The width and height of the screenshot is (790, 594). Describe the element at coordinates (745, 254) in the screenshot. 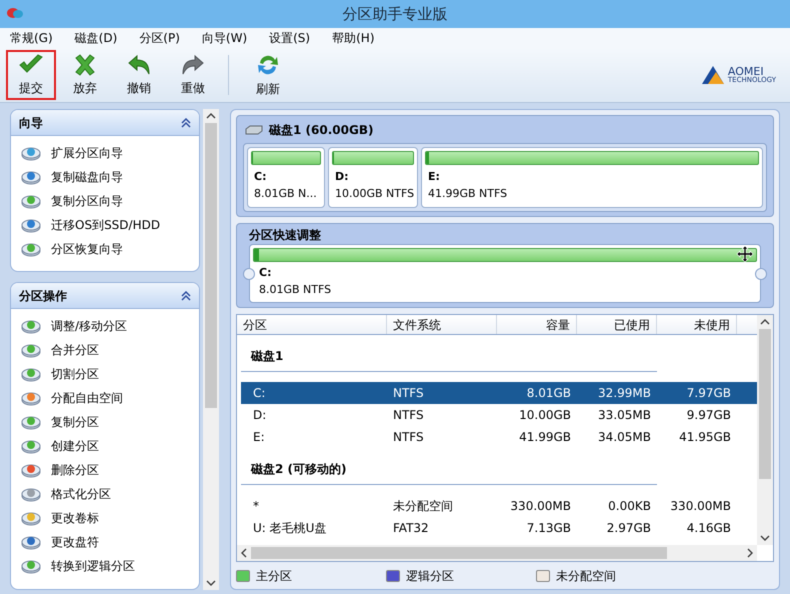

I see `move-cursor-icon` at that location.